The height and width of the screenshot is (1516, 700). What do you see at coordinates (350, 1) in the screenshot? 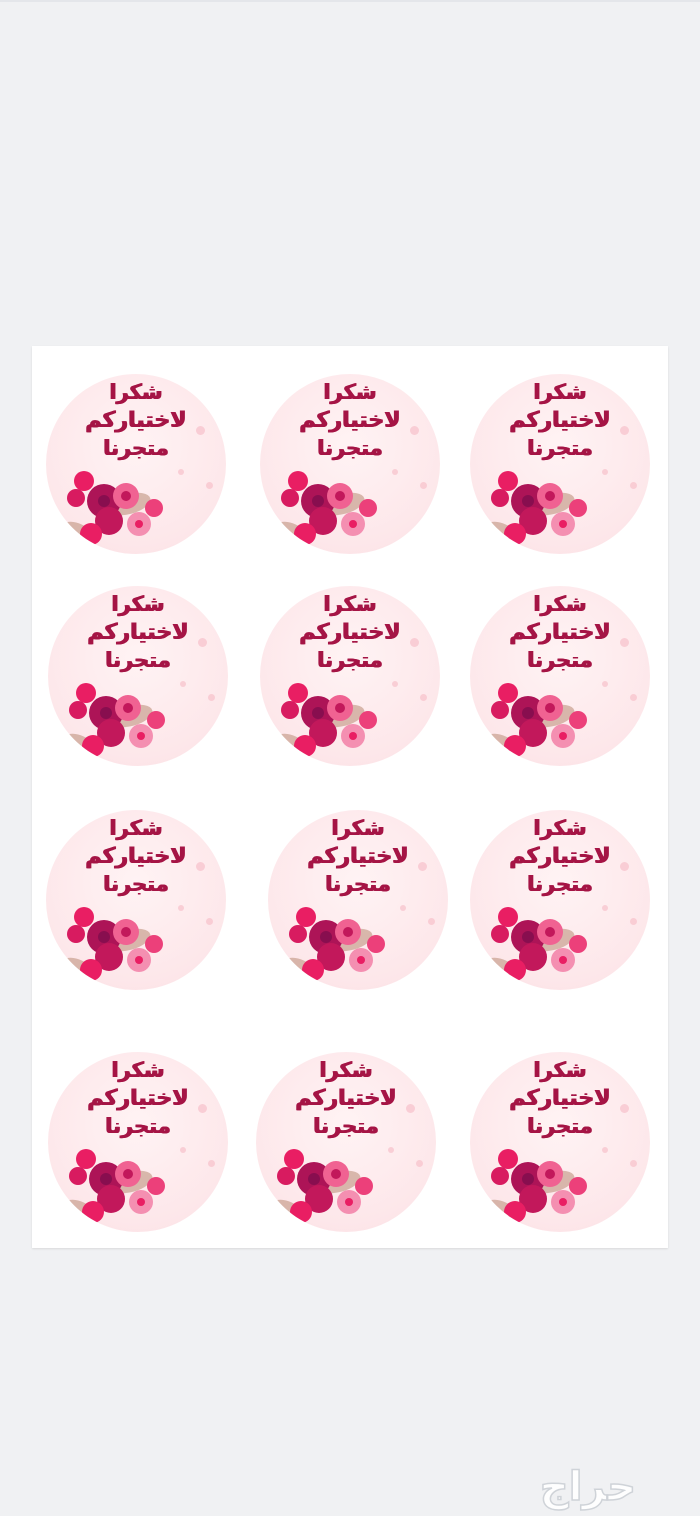
I see `top-edge` at bounding box center [350, 1].